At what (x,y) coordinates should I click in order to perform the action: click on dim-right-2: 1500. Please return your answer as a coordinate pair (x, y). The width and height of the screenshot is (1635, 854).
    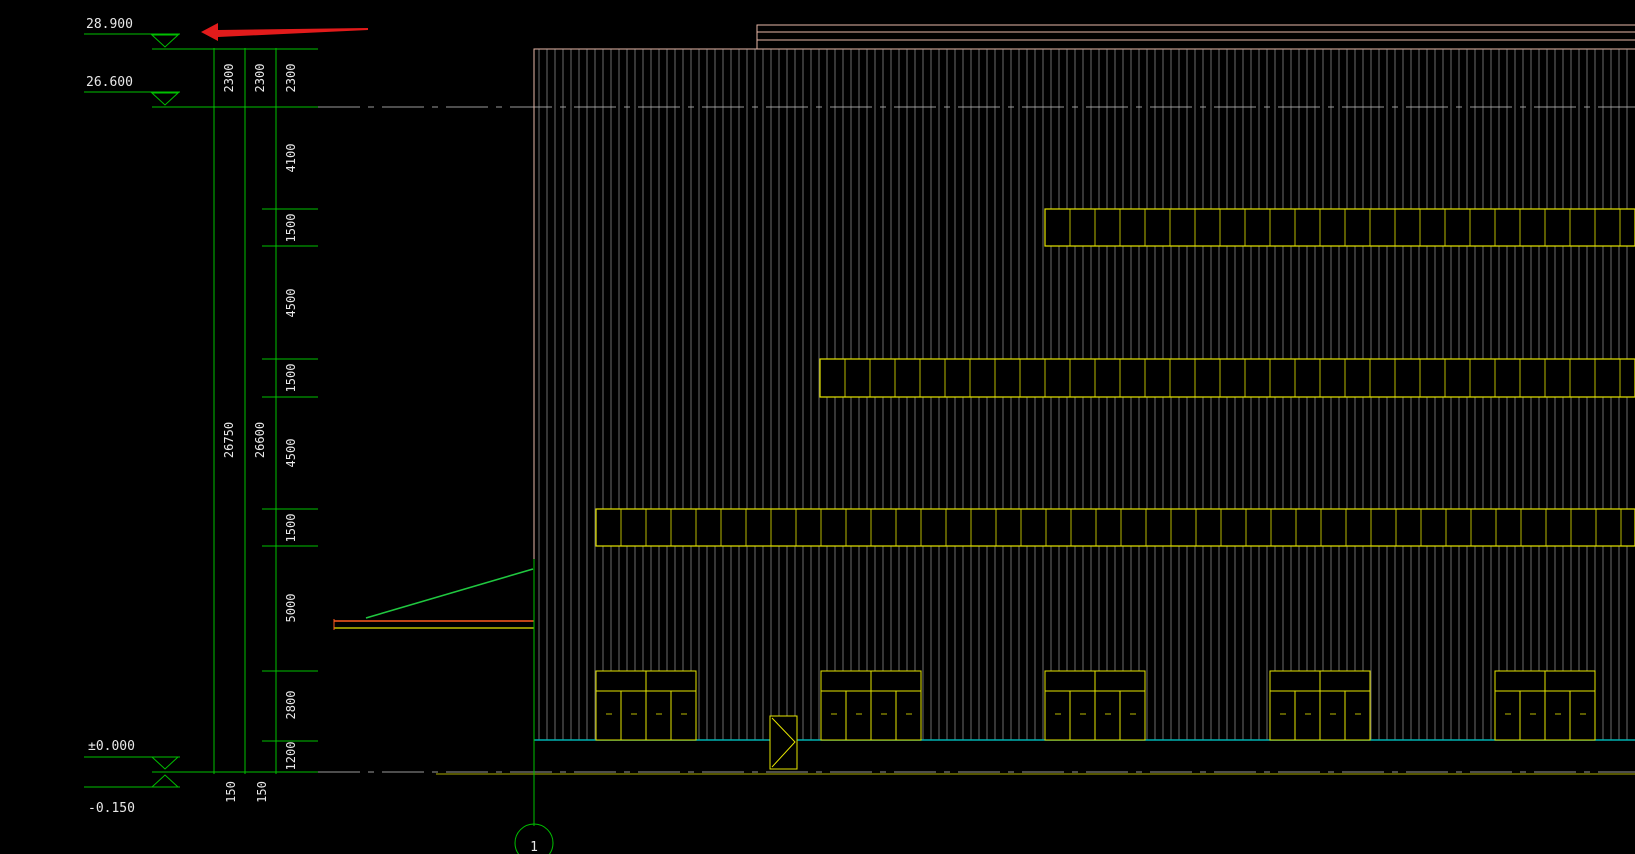
    Looking at the image, I should click on (291, 228).